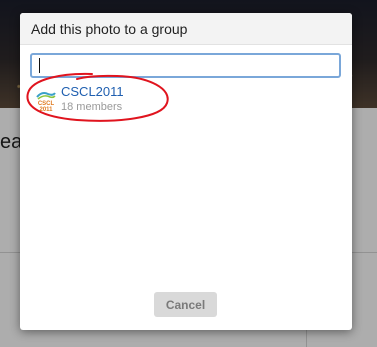 This screenshot has width=377, height=347. Describe the element at coordinates (39, 65) in the screenshot. I see `text-caret` at that location.